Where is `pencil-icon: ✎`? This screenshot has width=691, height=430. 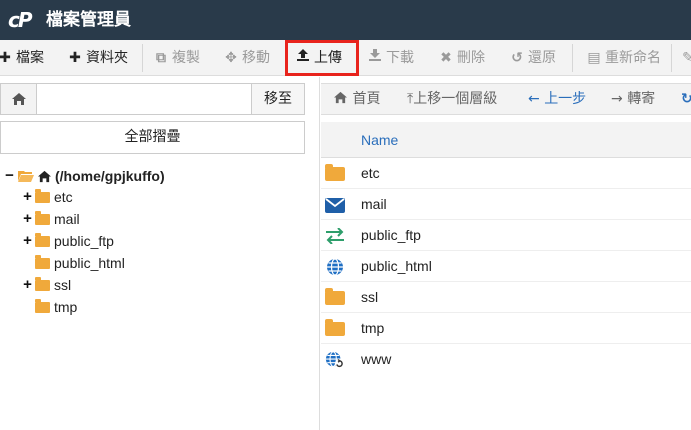
pencil-icon: ✎ is located at coordinates (686, 58).